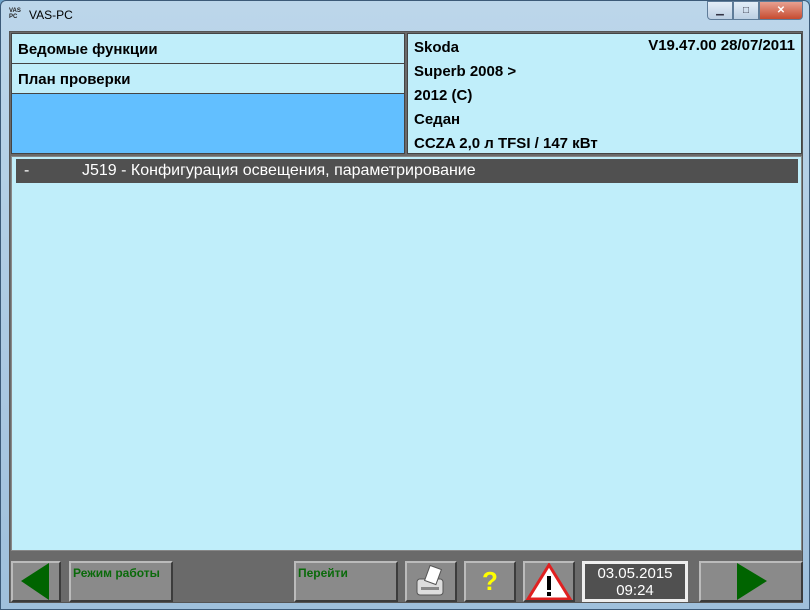 The image size is (810, 610). What do you see at coordinates (15, 14) in the screenshot?
I see `app-icon: VAS PC` at bounding box center [15, 14].